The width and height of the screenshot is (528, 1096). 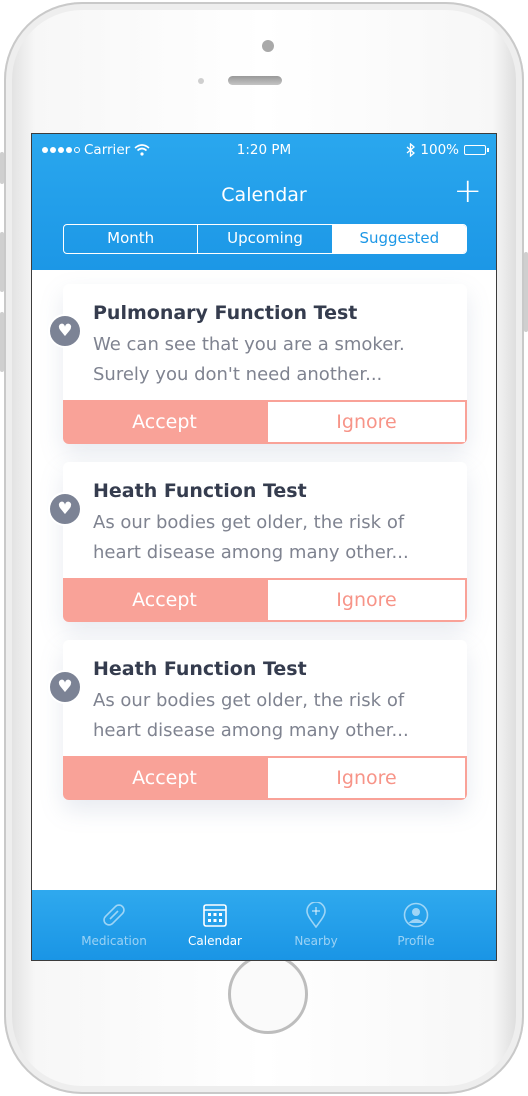 I want to click on tab-label: Medication, so click(x=114, y=941).